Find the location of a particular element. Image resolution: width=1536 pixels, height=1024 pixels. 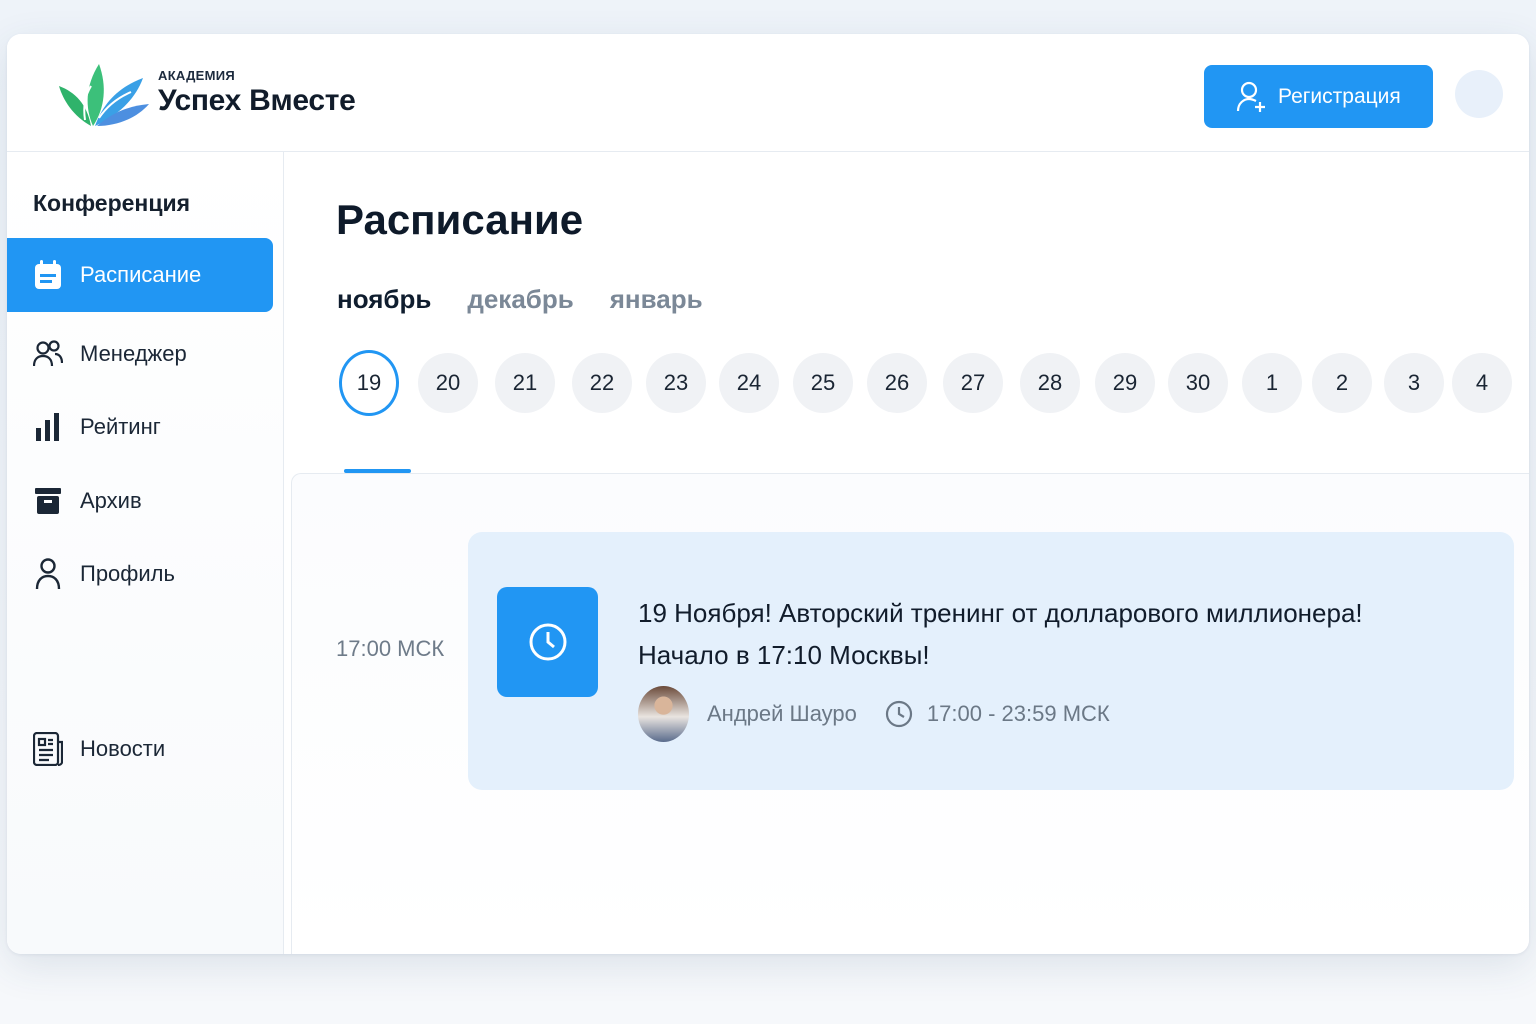

event-time-label: 17:00 МСК is located at coordinates (390, 648).